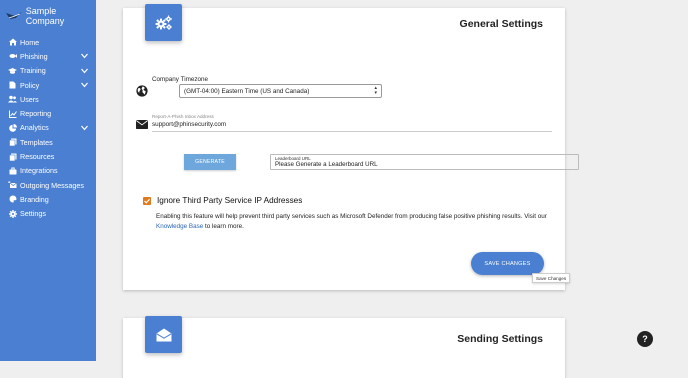 Image resolution: width=688 pixels, height=378 pixels. What do you see at coordinates (247, 91) in the screenshot?
I see `timezone-value: (GMT-04:00) Eastern Time (US and Canada)` at bounding box center [247, 91].